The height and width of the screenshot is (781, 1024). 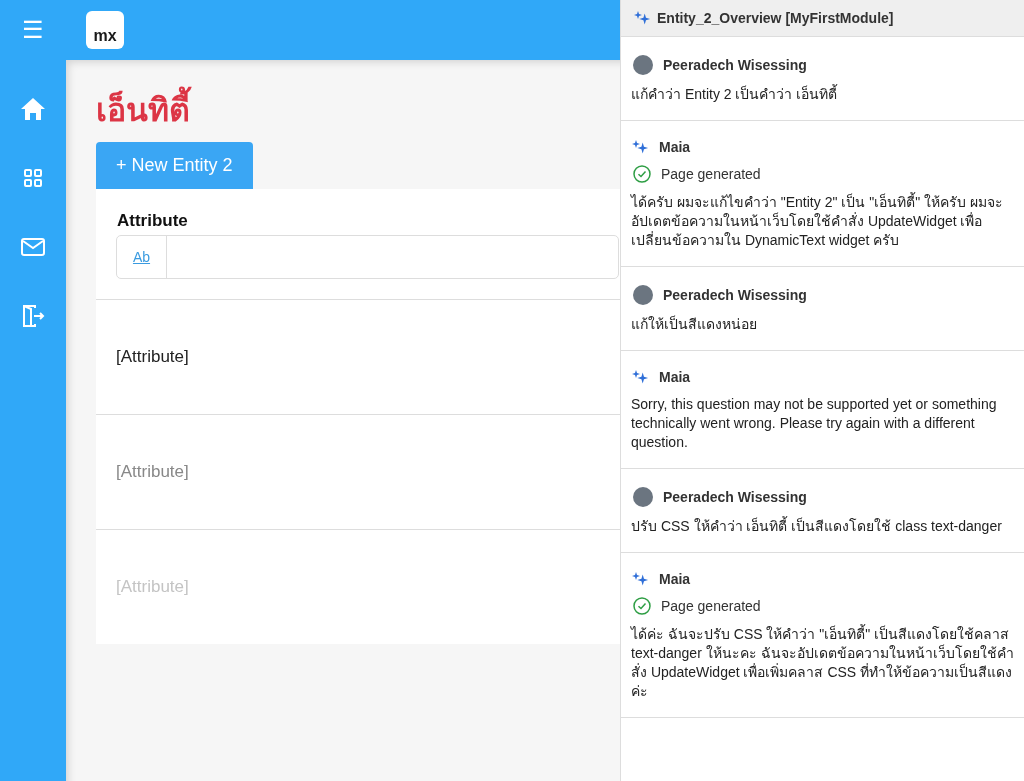 I want to click on search-field: Ab, so click(x=367, y=257).